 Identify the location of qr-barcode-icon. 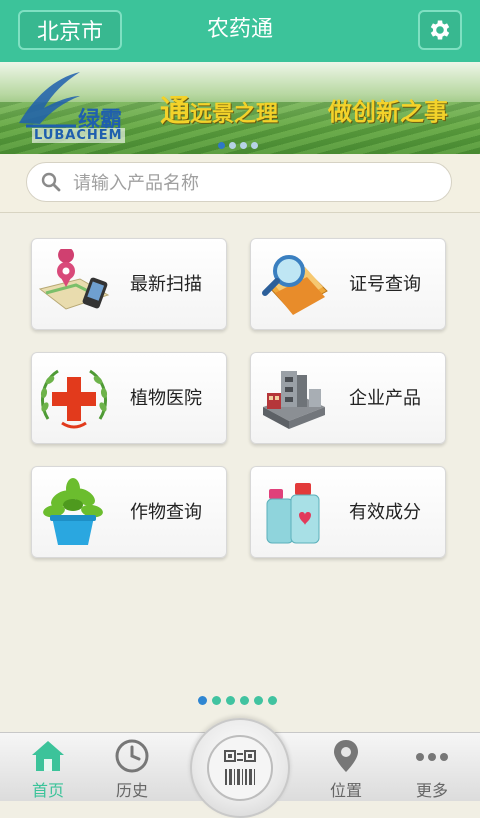
(240, 767).